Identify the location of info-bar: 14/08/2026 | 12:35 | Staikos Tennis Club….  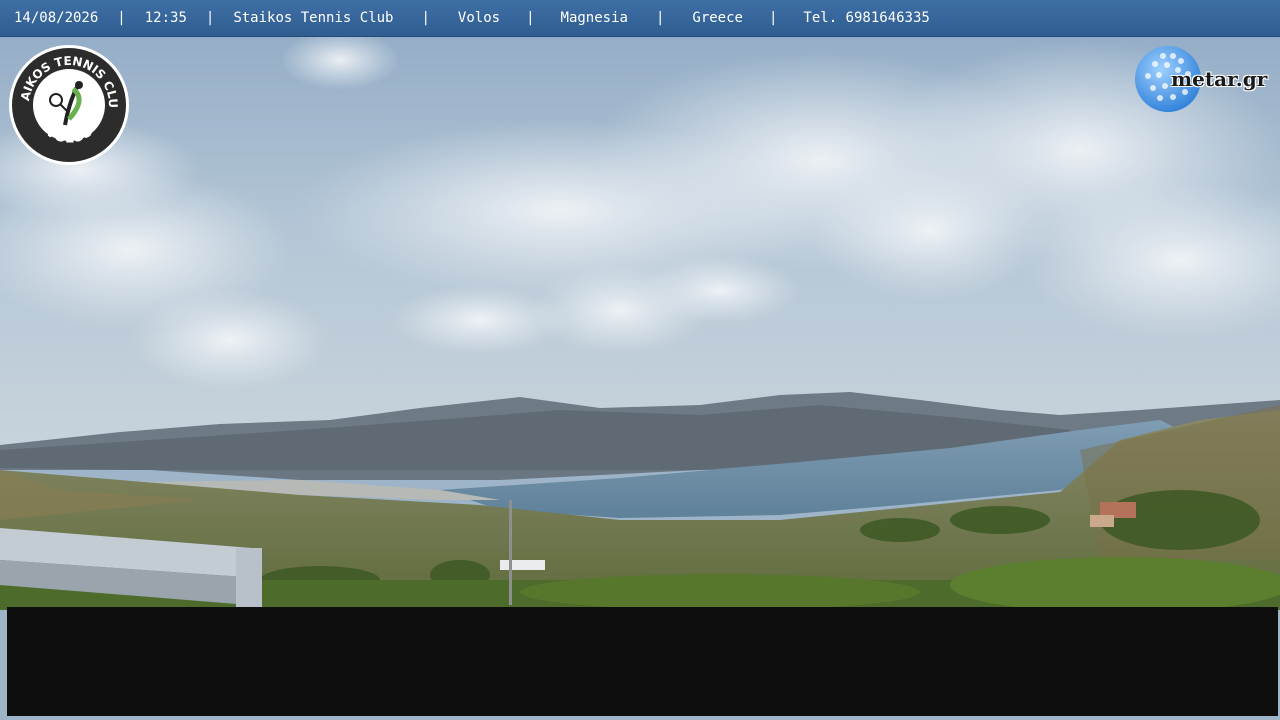
(640, 18).